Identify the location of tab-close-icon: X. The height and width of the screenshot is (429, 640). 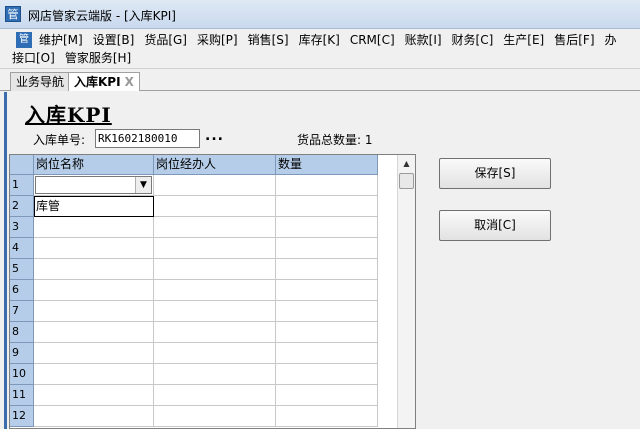
(129, 82).